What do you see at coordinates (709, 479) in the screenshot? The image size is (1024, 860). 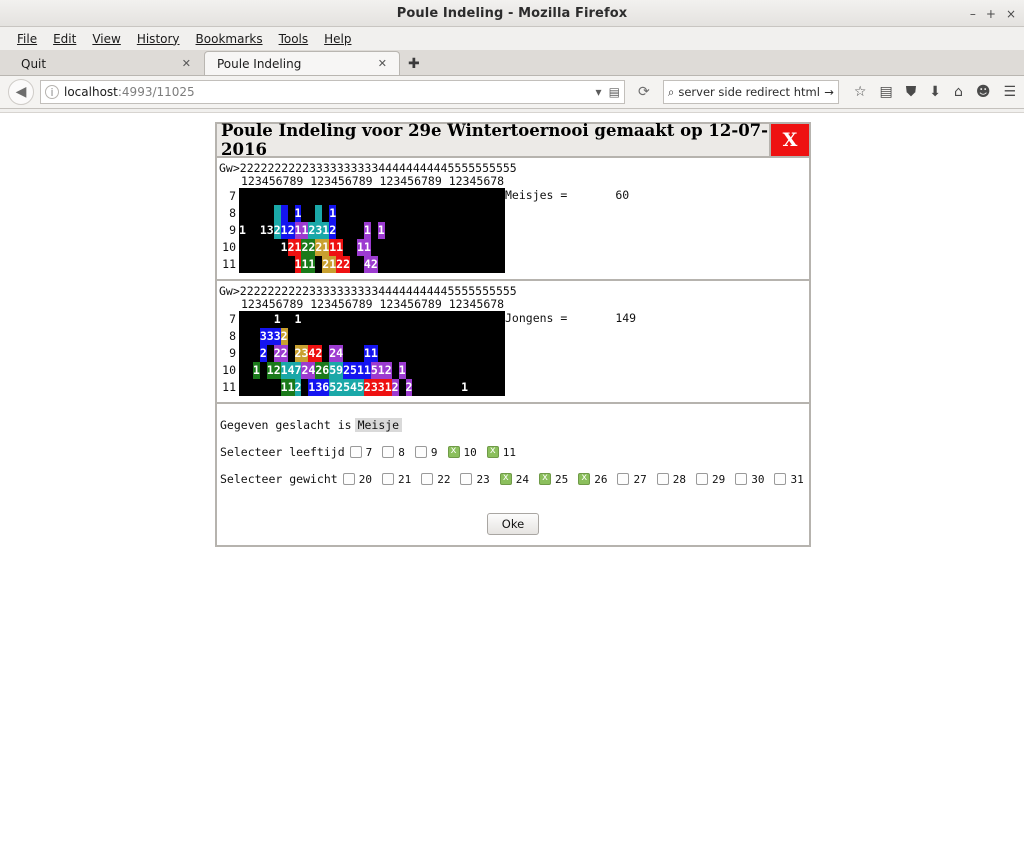 I see `weight-item: 29` at bounding box center [709, 479].